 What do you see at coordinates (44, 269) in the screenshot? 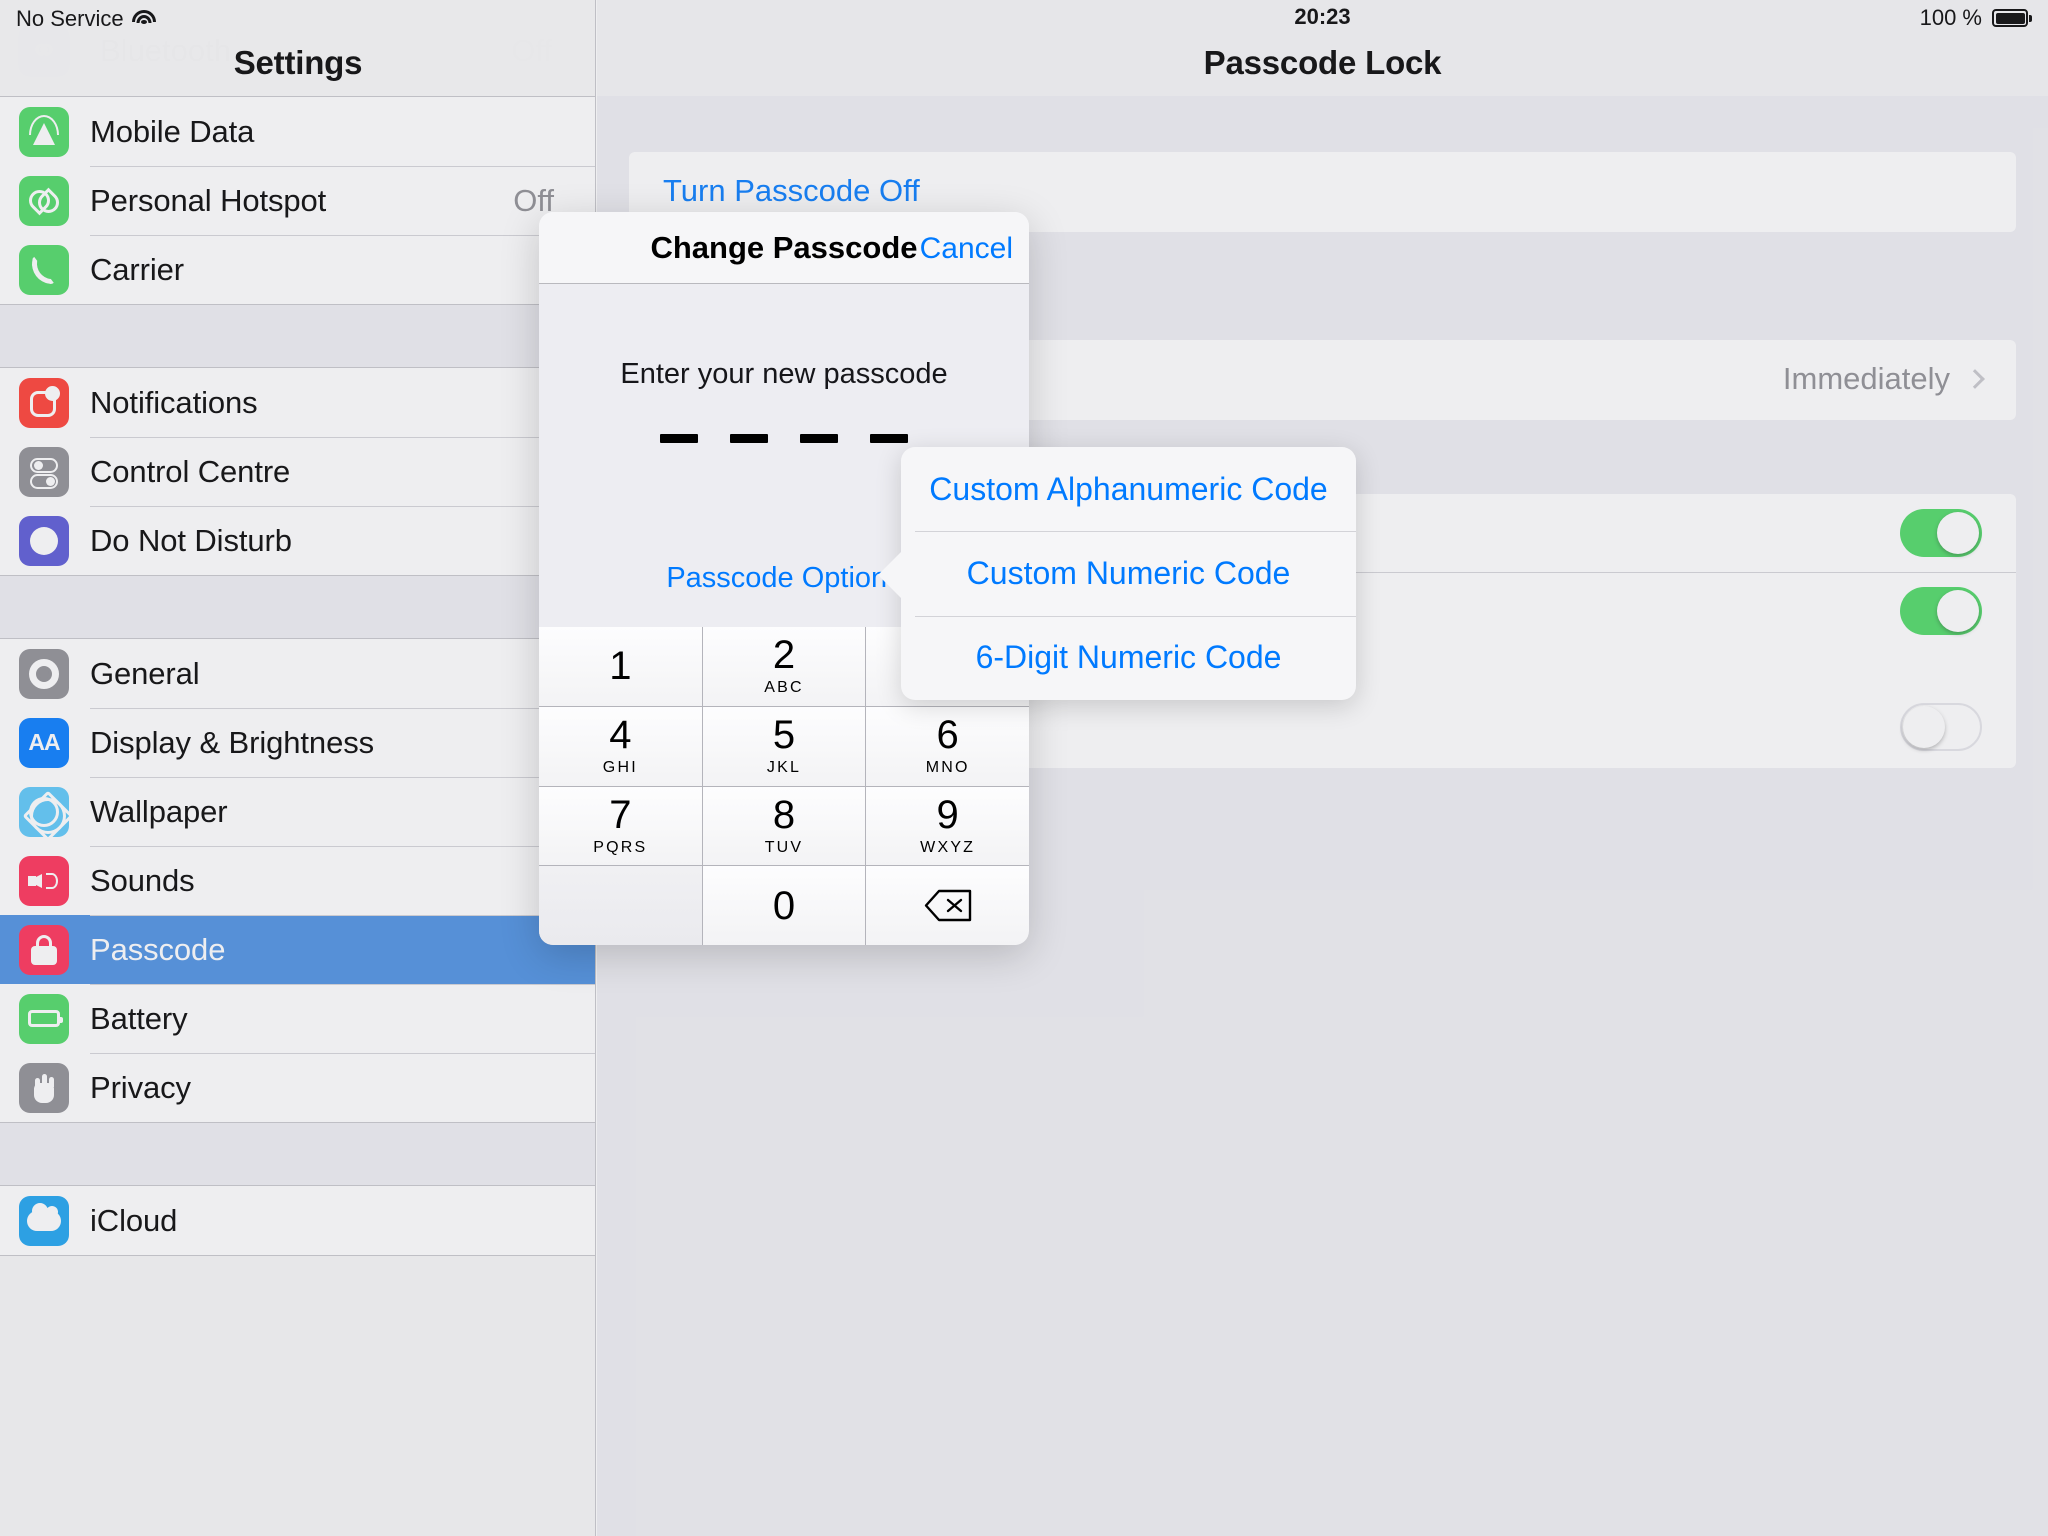
I see `phone-icon` at bounding box center [44, 269].